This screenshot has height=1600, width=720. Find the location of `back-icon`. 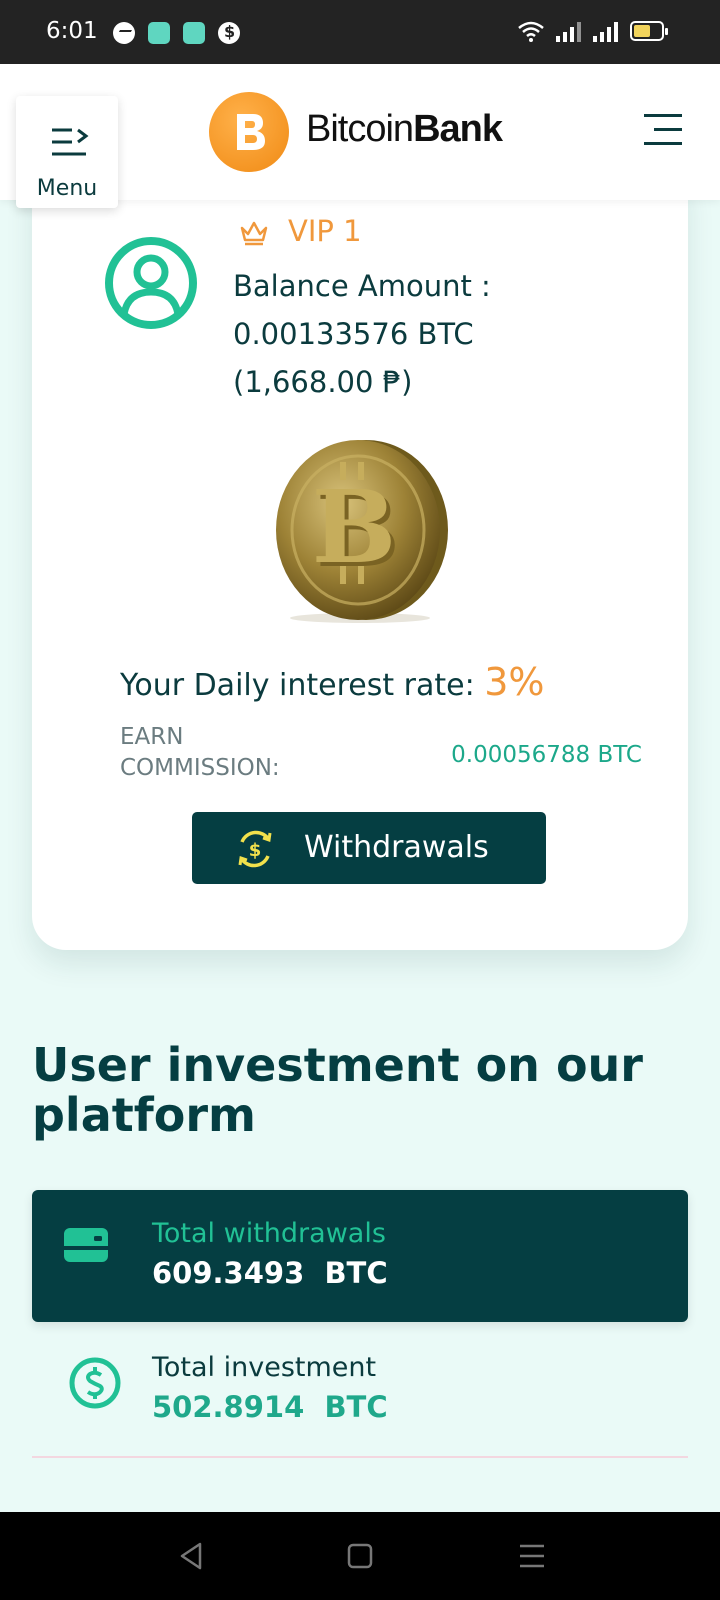

back-icon is located at coordinates (192, 1556).